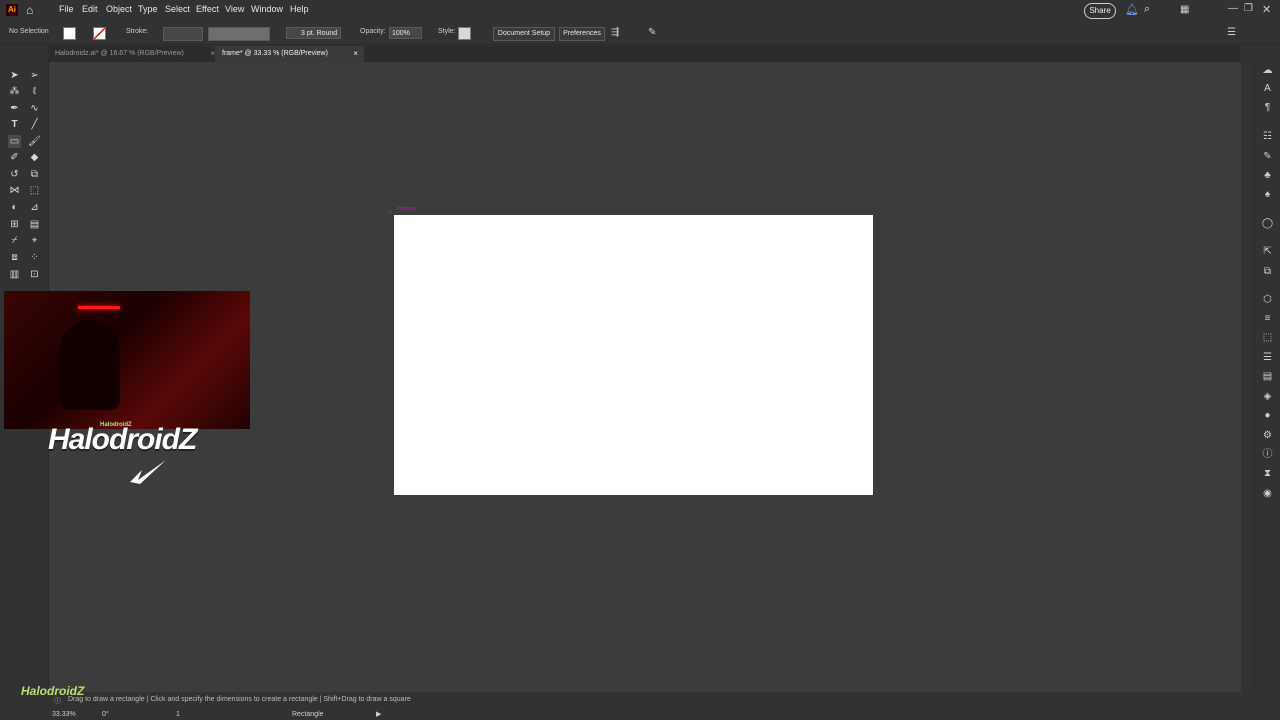 The width and height of the screenshot is (1280, 720). Describe the element at coordinates (14, 257) in the screenshot. I see `blend-tool-icon: ⧈` at that location.